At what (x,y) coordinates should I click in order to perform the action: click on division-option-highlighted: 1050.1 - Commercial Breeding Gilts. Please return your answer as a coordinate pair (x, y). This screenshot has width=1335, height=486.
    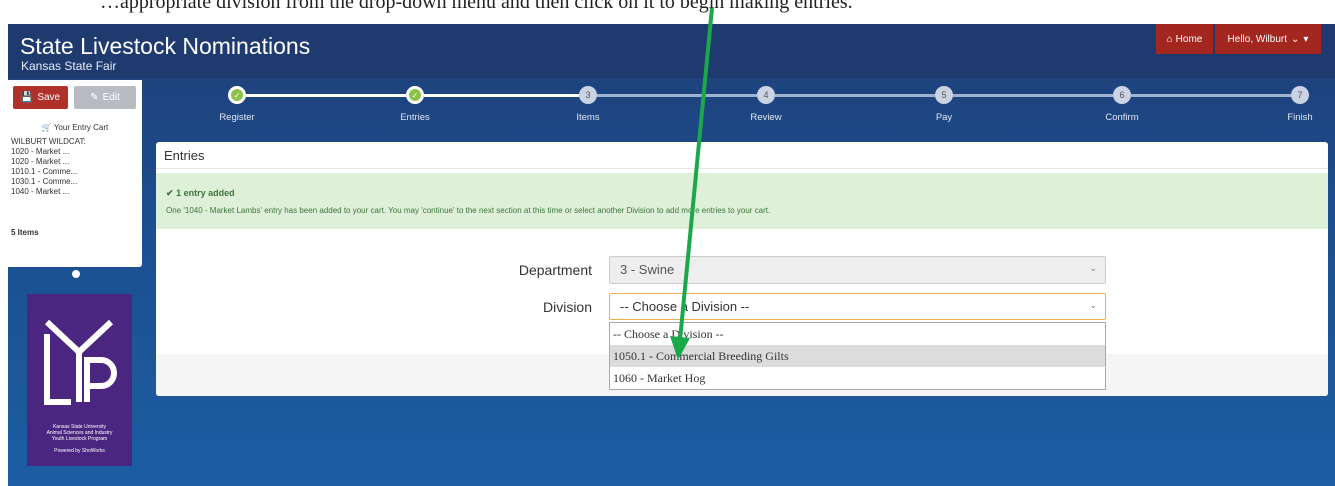
    Looking at the image, I should click on (857, 356).